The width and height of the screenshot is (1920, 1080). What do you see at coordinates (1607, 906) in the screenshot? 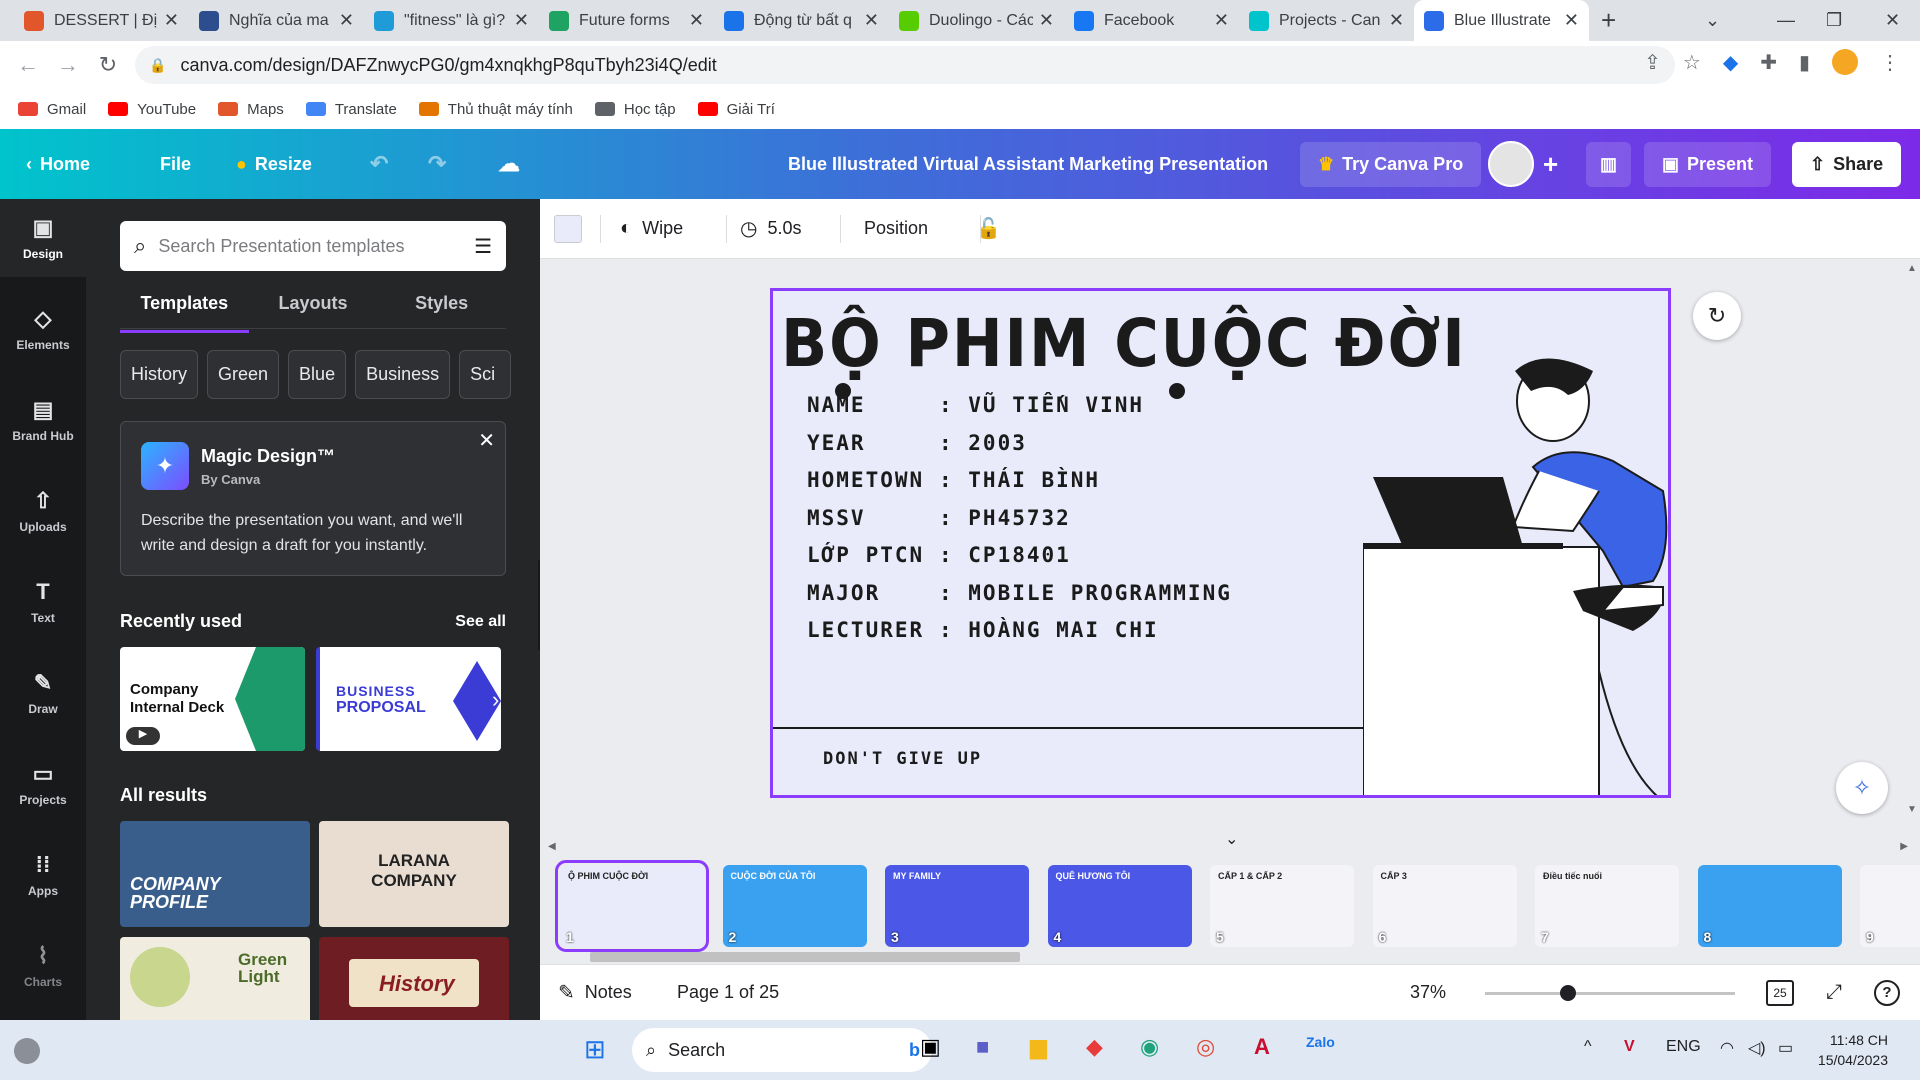
I see `page-thumbnail: Điều tiếc nuối 7` at bounding box center [1607, 906].